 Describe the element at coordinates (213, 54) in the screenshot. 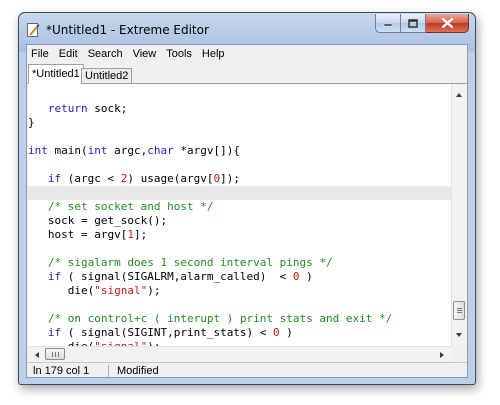

I see `menu-help: Help` at that location.